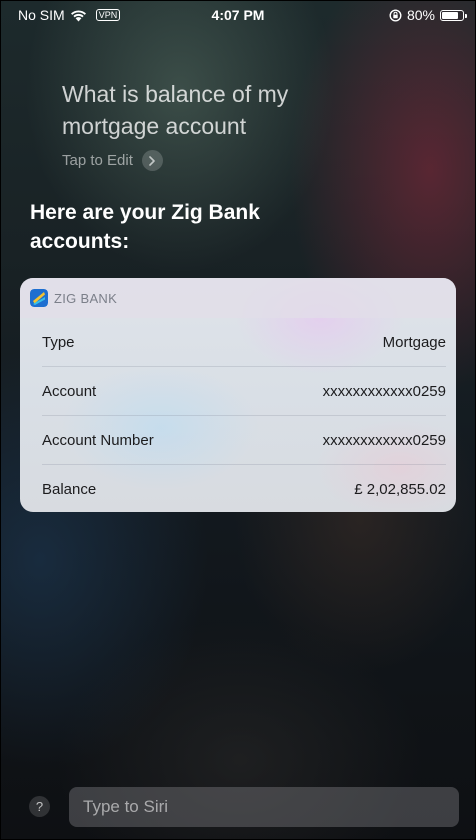  Describe the element at coordinates (212, 110) in the screenshot. I see `siri-query: What is balance of my mortgage account` at that location.